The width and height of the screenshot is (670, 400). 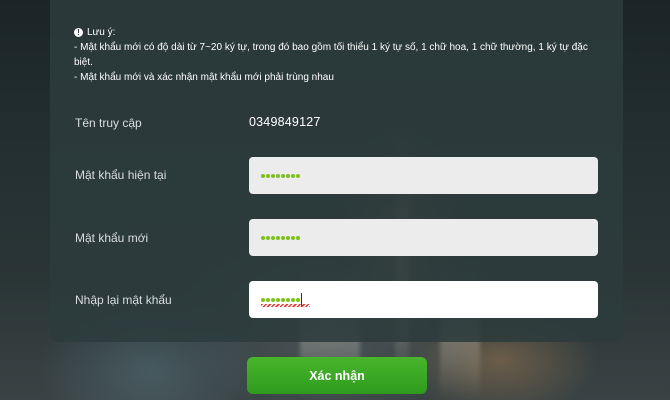 What do you see at coordinates (285, 305) in the screenshot?
I see `spellcheck-underline` at bounding box center [285, 305].